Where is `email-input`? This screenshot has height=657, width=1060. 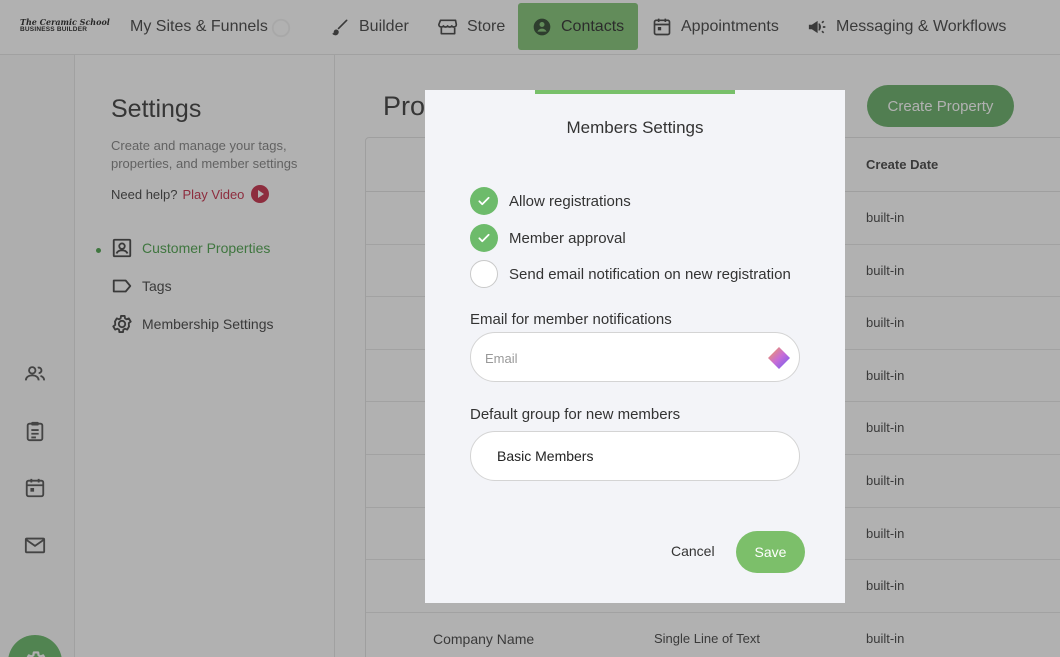 email-input is located at coordinates (625, 358).